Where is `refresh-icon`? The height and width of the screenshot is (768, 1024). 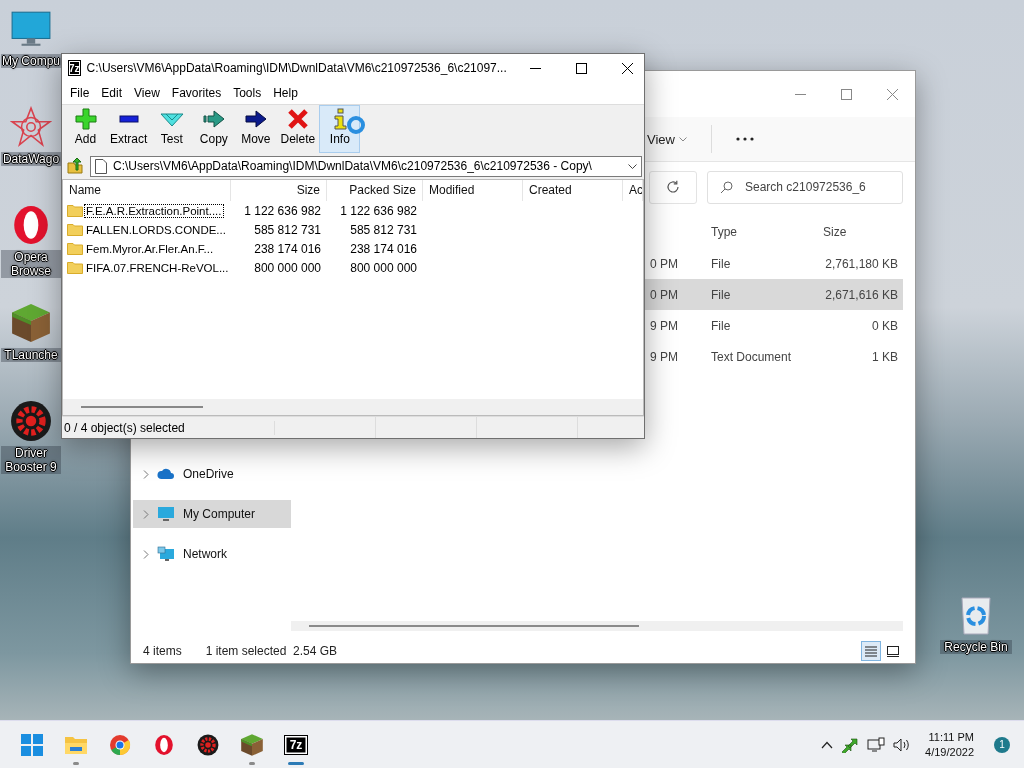
refresh-icon is located at coordinates (673, 187).